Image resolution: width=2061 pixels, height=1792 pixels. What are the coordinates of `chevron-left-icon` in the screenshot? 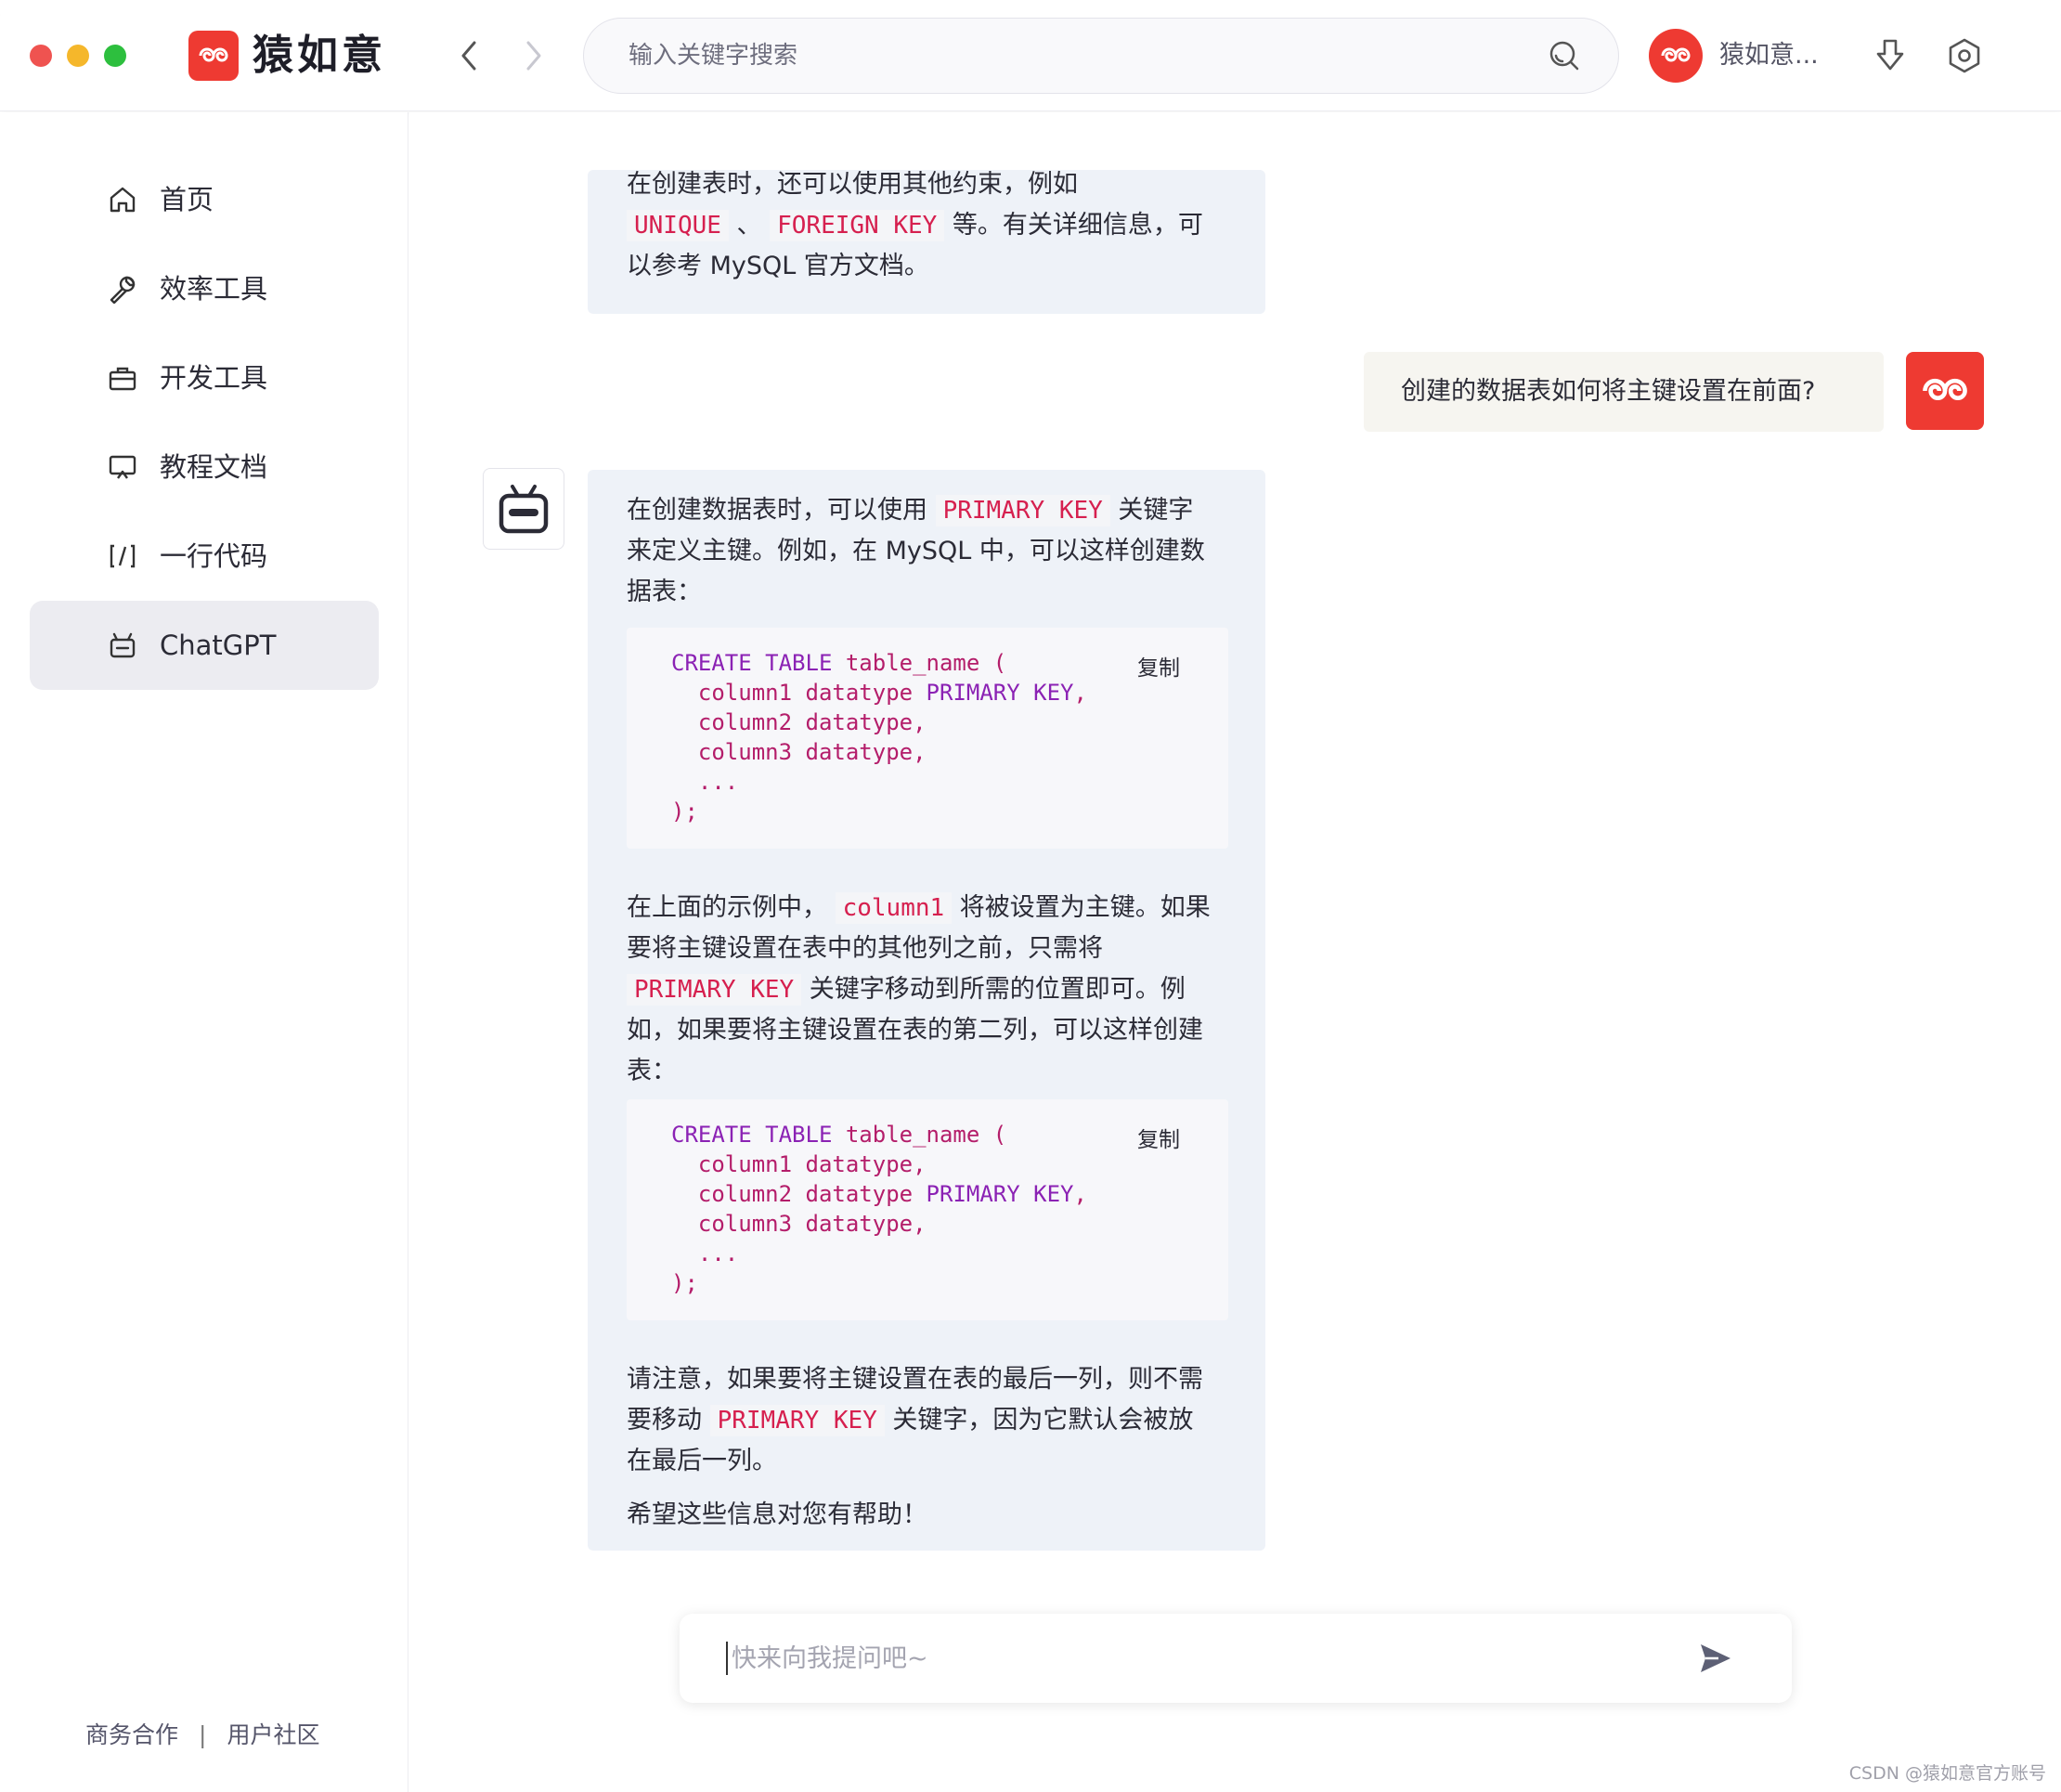 It's located at (468, 56).